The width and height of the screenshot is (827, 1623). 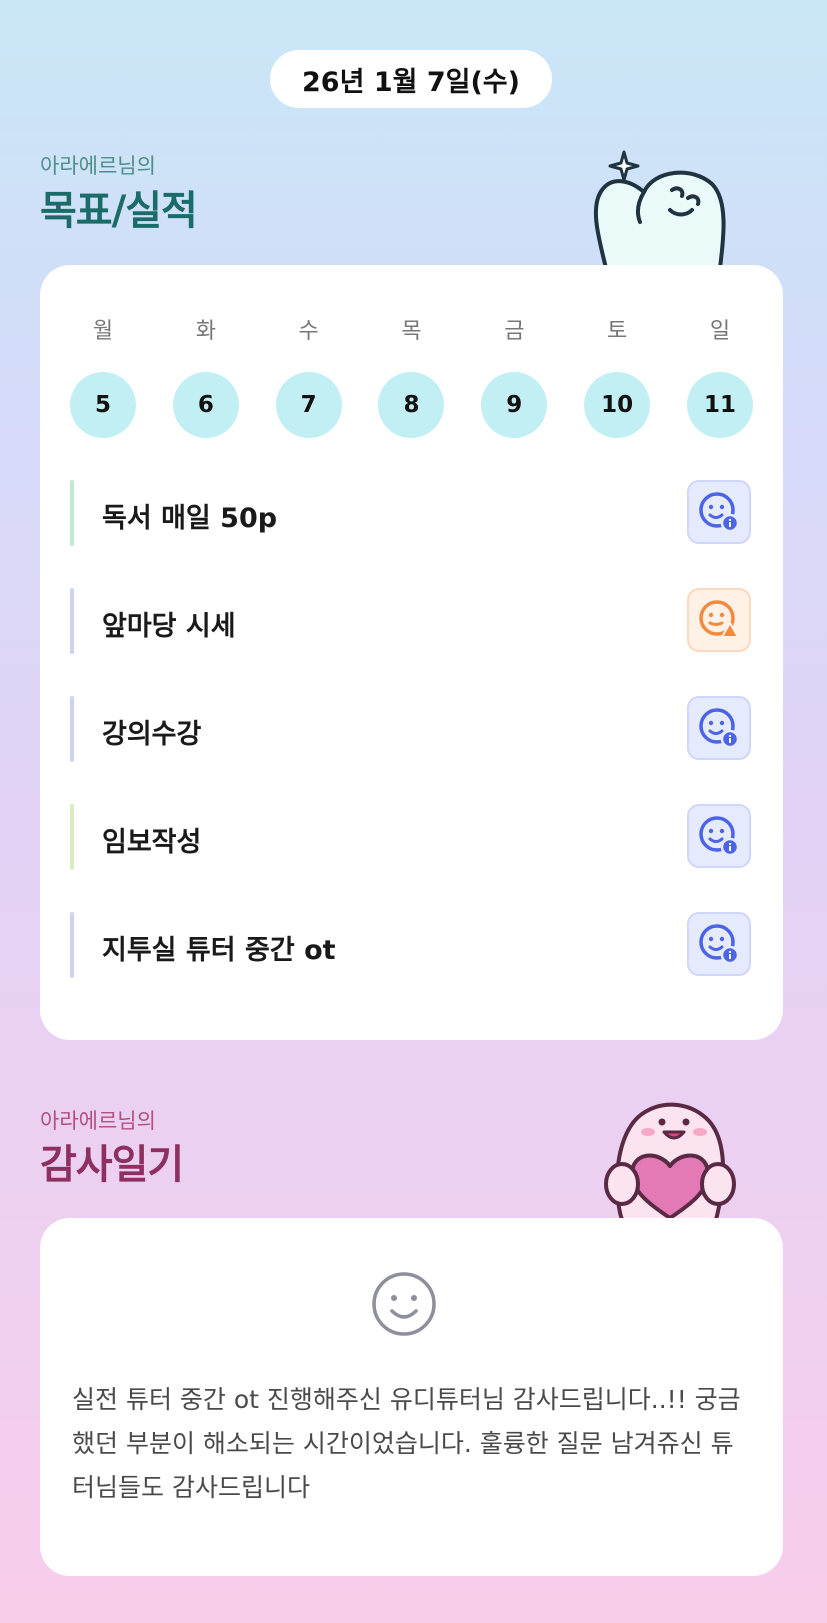 What do you see at coordinates (119, 211) in the screenshot?
I see `goals-section-title: 목표/실적` at bounding box center [119, 211].